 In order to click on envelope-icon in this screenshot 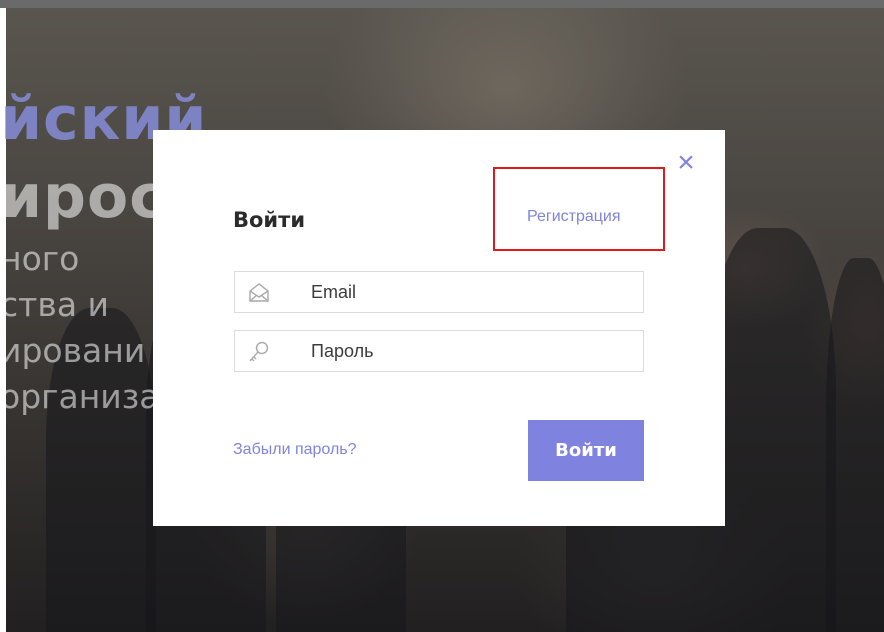, I will do `click(259, 293)`.